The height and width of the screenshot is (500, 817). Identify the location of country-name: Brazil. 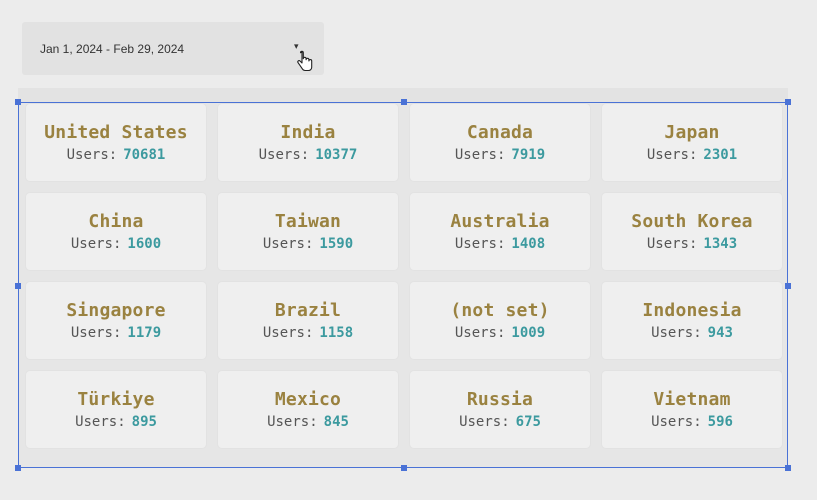
(308, 310).